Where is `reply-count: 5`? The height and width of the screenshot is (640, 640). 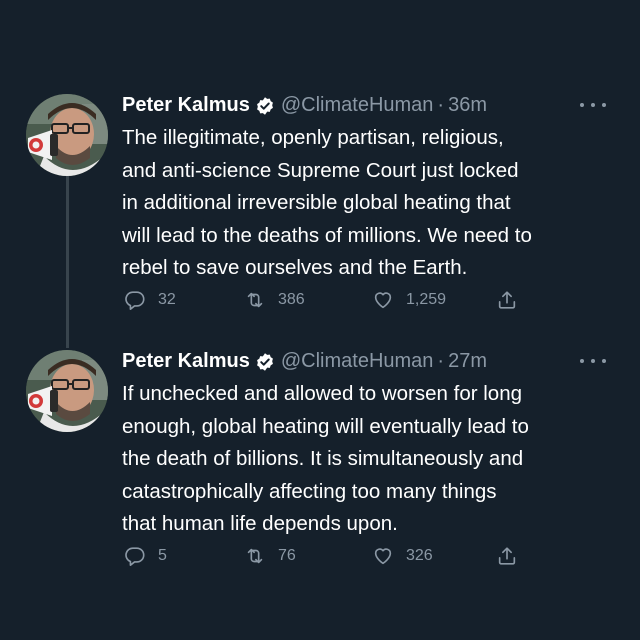 reply-count: 5 is located at coordinates (162, 555).